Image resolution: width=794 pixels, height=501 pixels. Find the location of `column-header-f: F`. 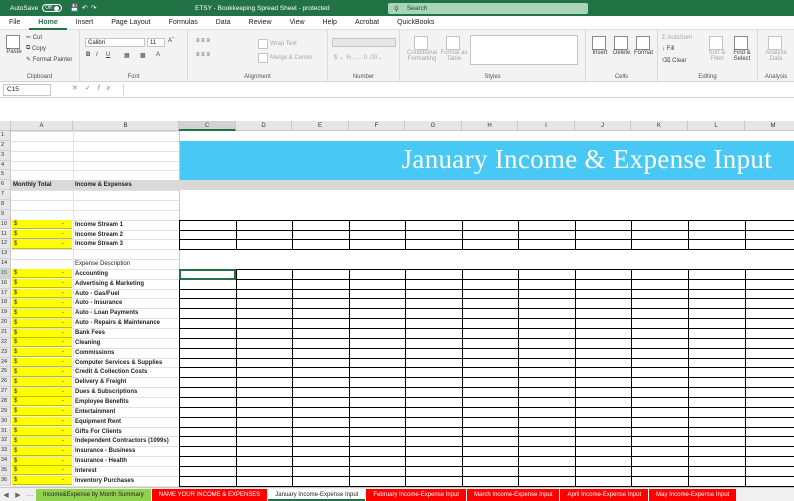

column-header-f: F is located at coordinates (377, 126).